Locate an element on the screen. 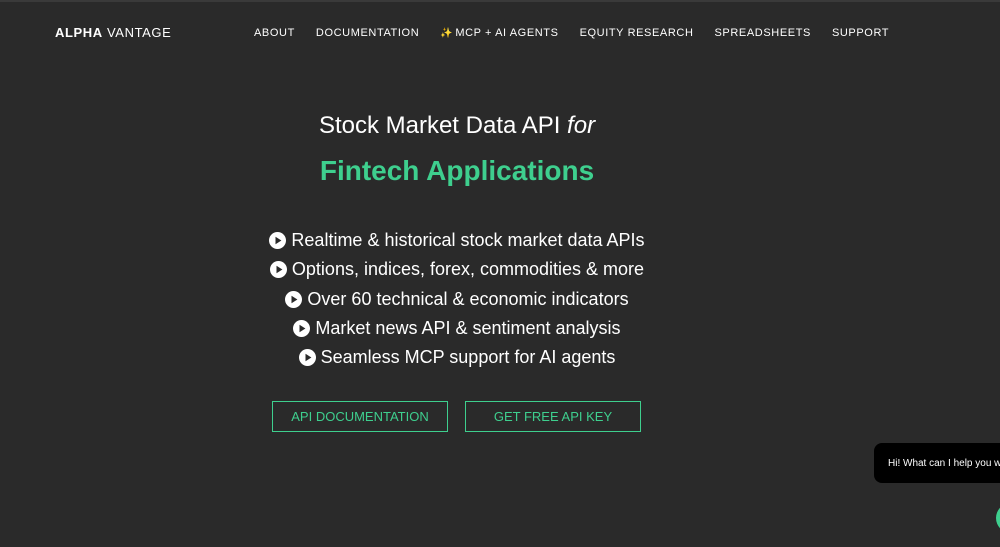 The height and width of the screenshot is (547, 1000). hero-subtitle: Fintech Applications is located at coordinates (457, 170).